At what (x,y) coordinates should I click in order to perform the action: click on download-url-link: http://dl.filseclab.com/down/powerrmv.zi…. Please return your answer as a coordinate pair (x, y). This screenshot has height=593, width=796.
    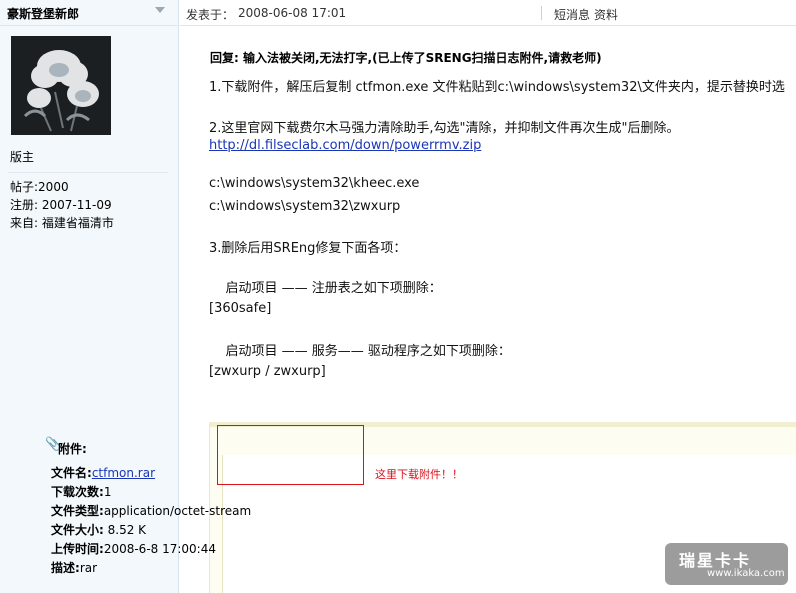
    Looking at the image, I should click on (345, 145).